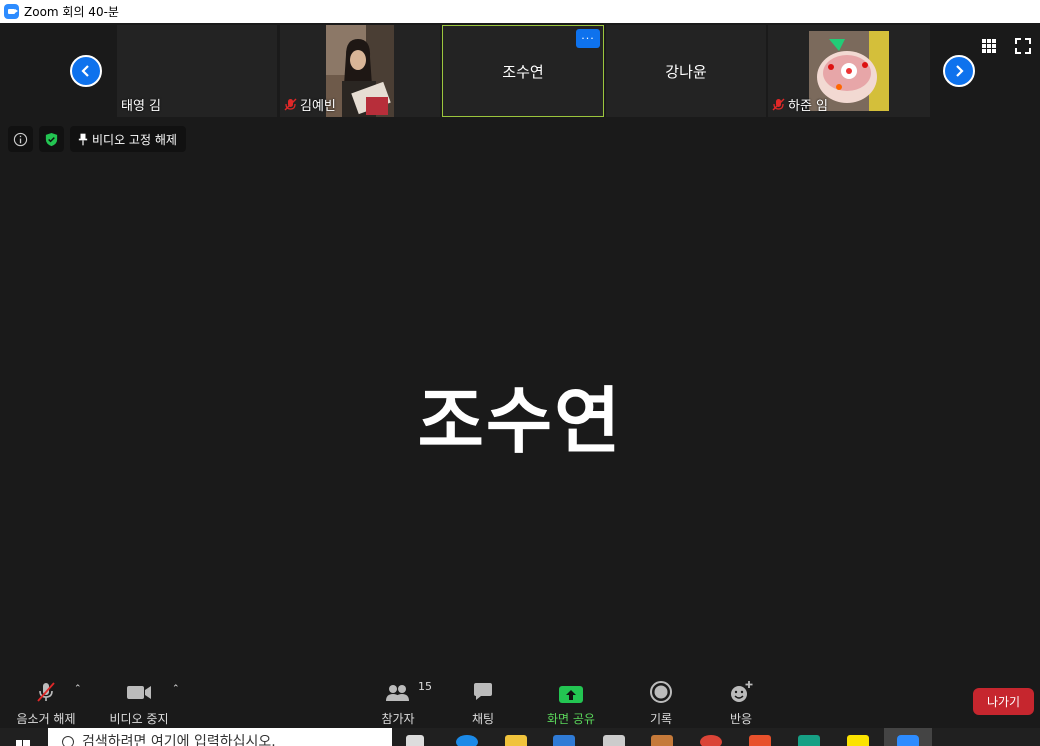  I want to click on zoom-logo-icon, so click(11, 11).